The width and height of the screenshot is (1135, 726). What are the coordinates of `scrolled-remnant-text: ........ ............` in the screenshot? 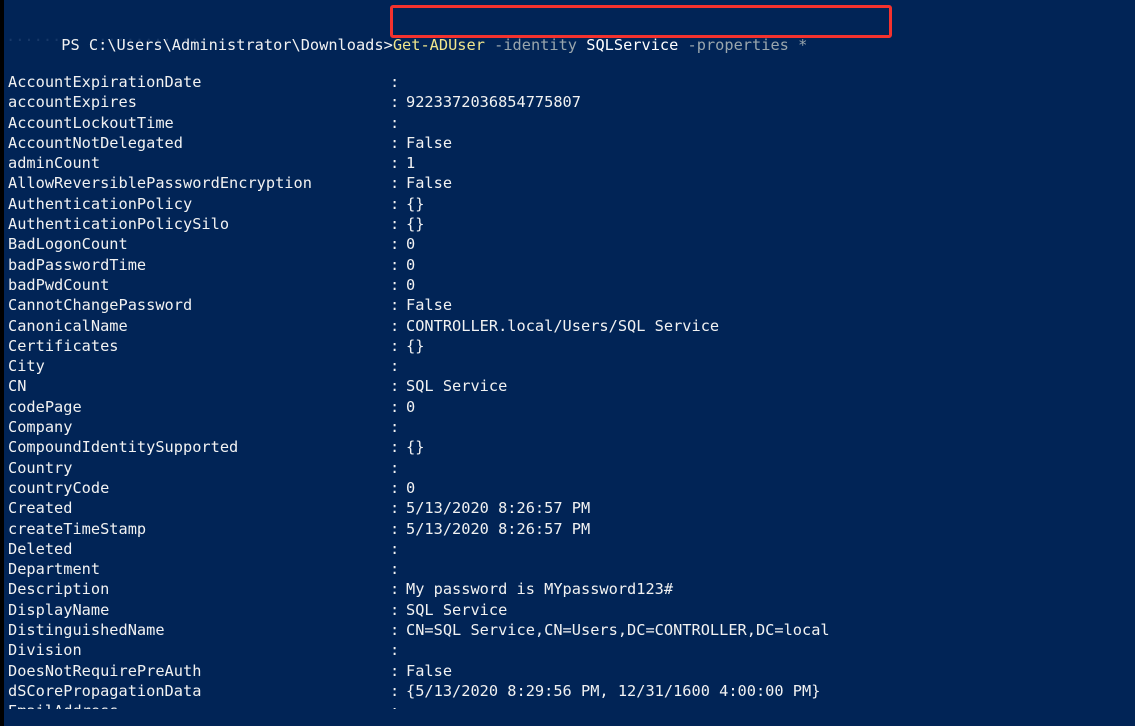 It's located at (103, 40).